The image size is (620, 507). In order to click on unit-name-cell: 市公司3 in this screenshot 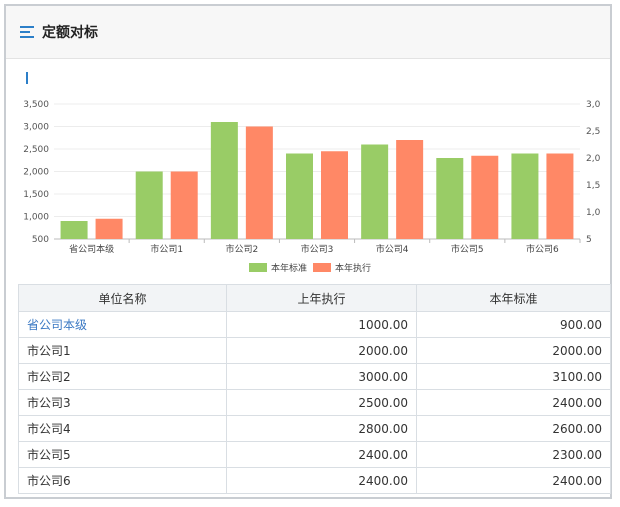, I will do `click(122, 402)`.